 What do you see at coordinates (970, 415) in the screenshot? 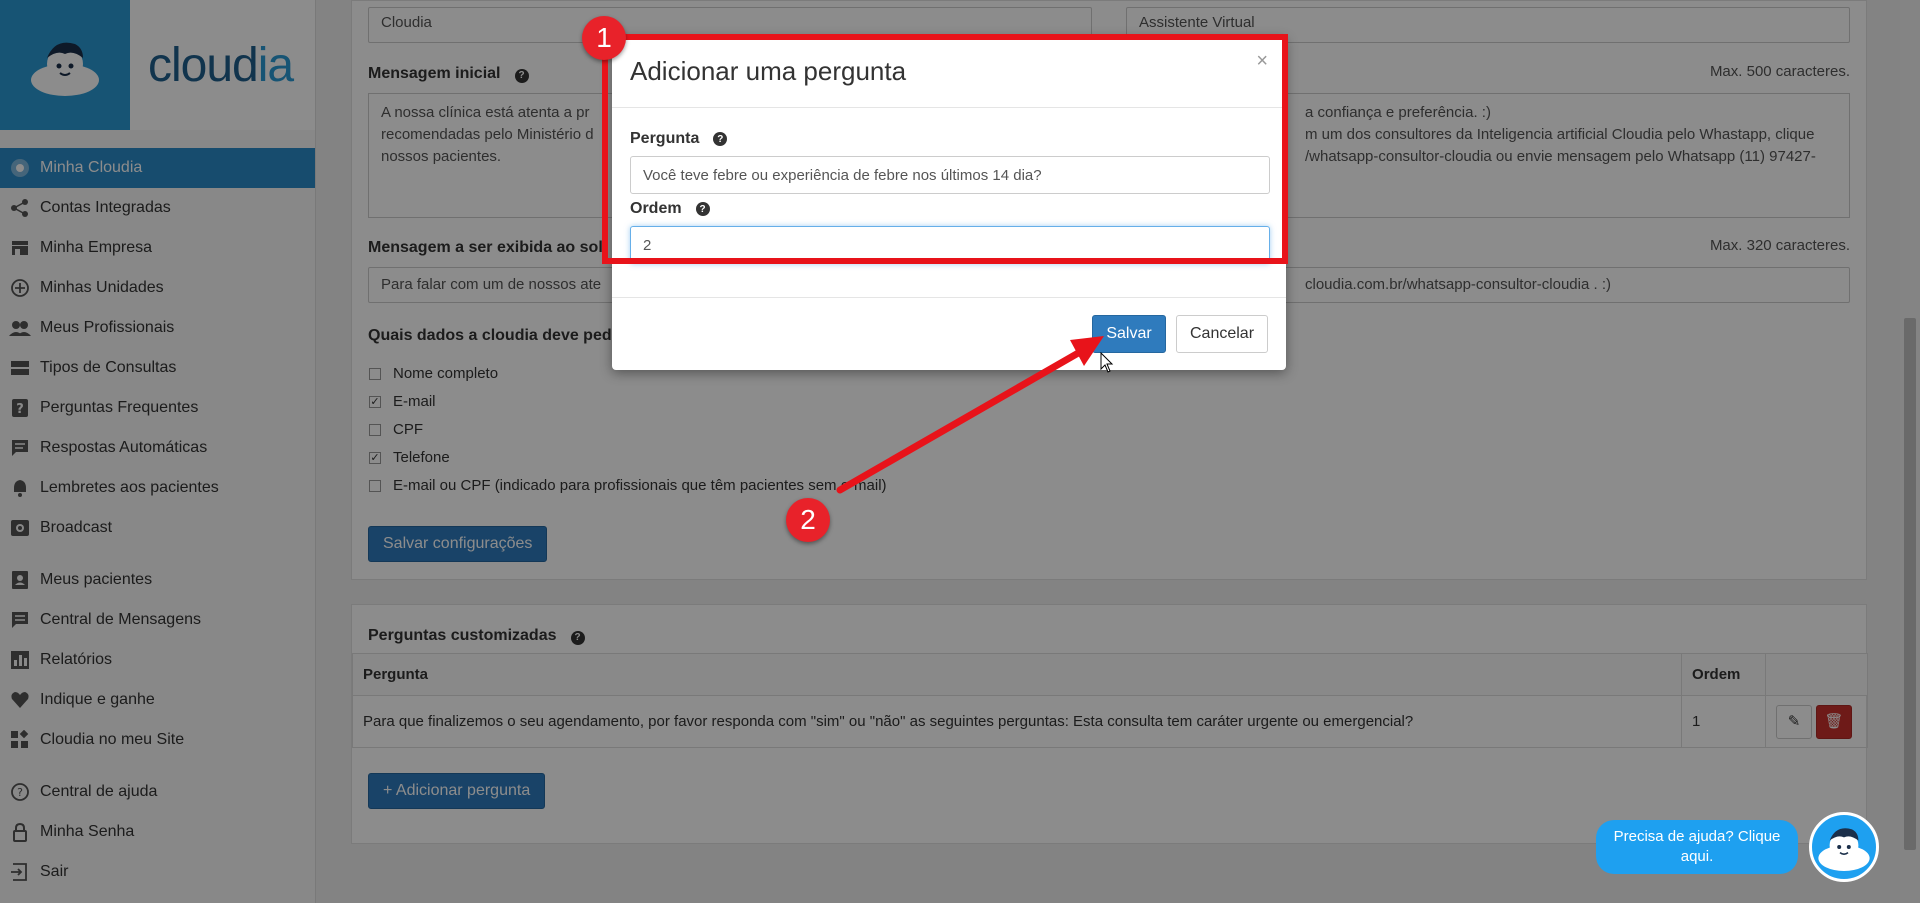
I see `annotation-arrow` at bounding box center [970, 415].